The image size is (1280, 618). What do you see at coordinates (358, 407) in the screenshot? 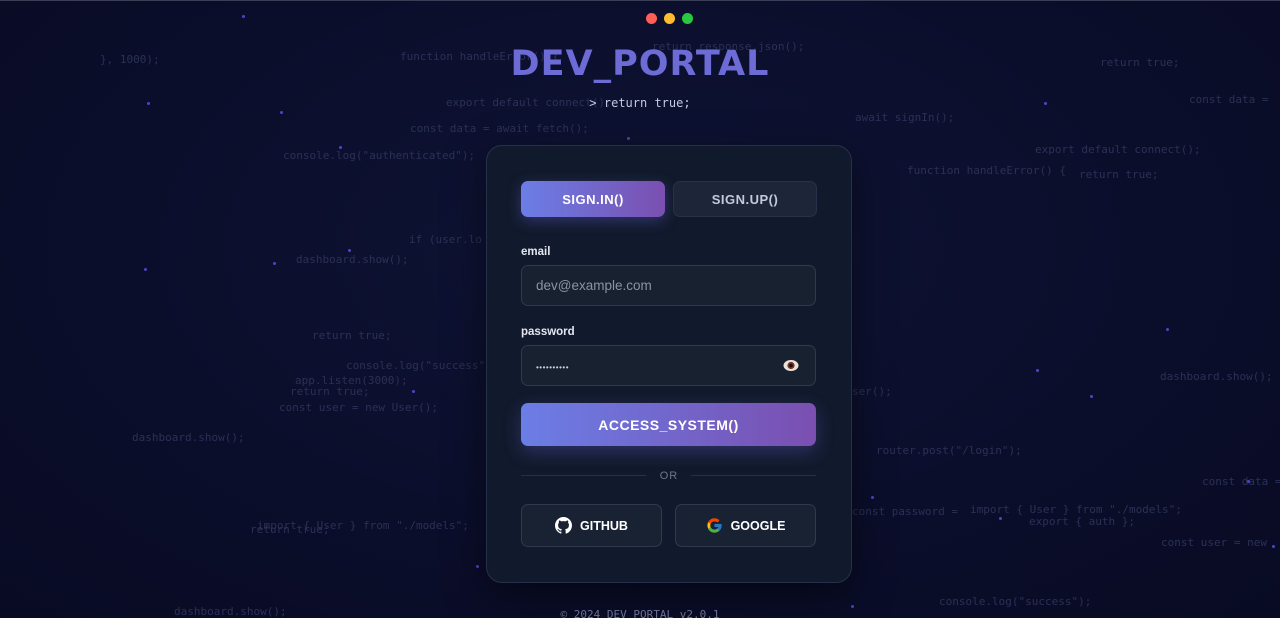
I see `bg-code-line: const user = new User();` at bounding box center [358, 407].